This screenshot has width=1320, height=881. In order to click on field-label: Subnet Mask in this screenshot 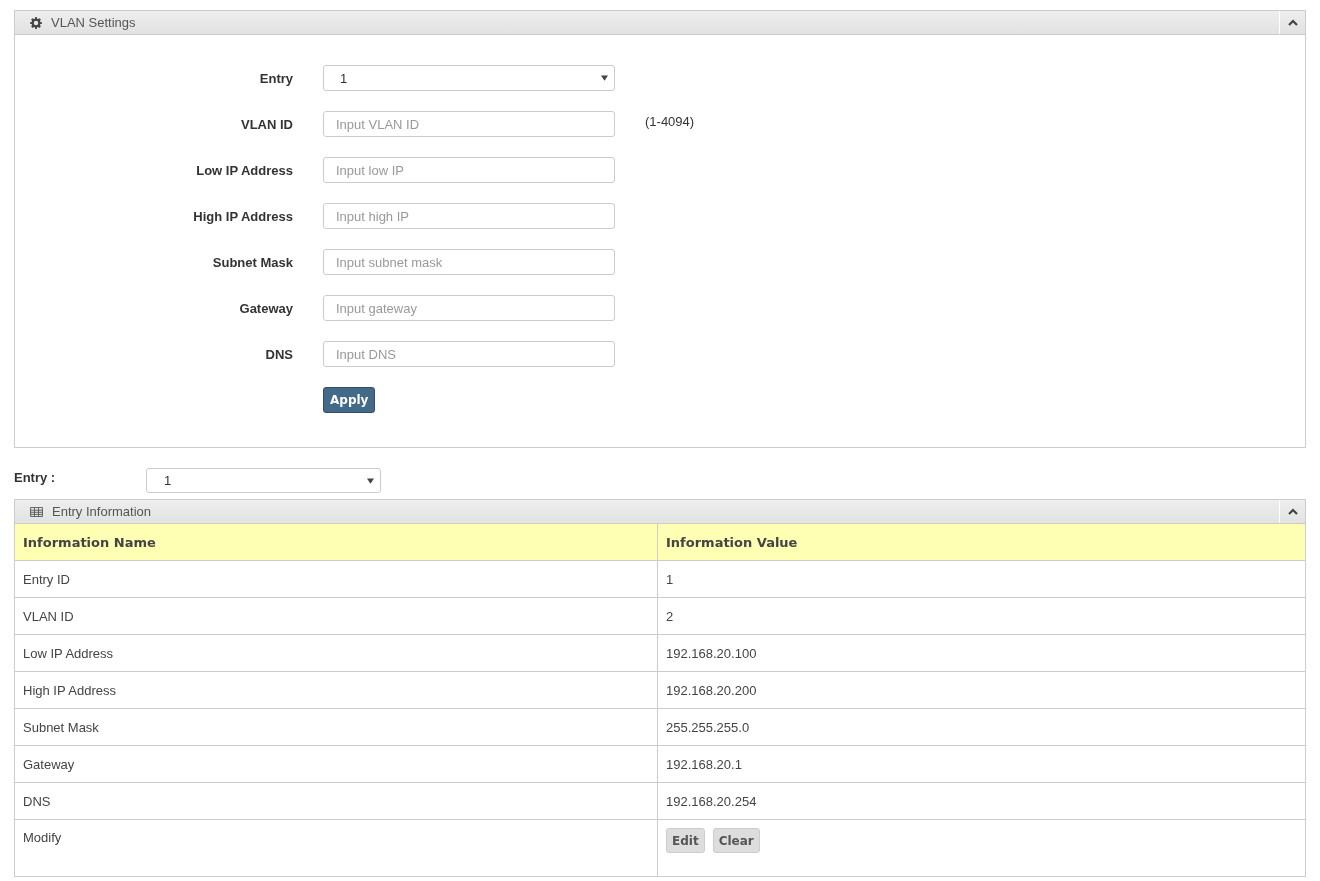, I will do `click(252, 262)`.